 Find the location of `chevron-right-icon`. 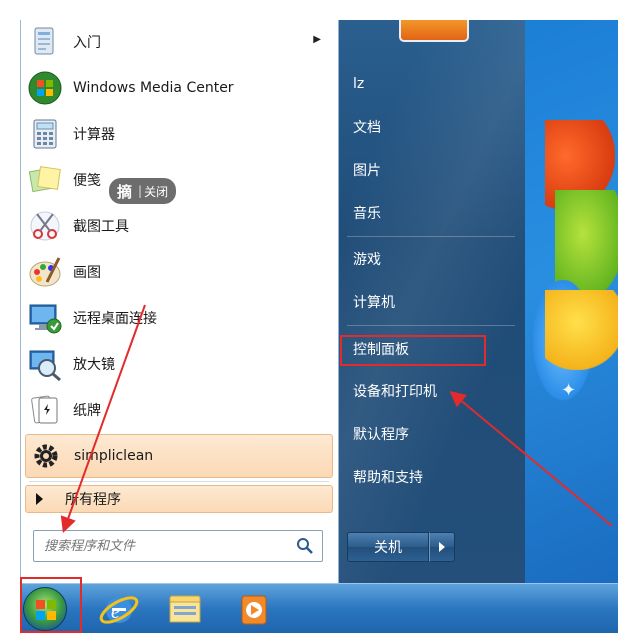

chevron-right-icon is located at coordinates (442, 547).